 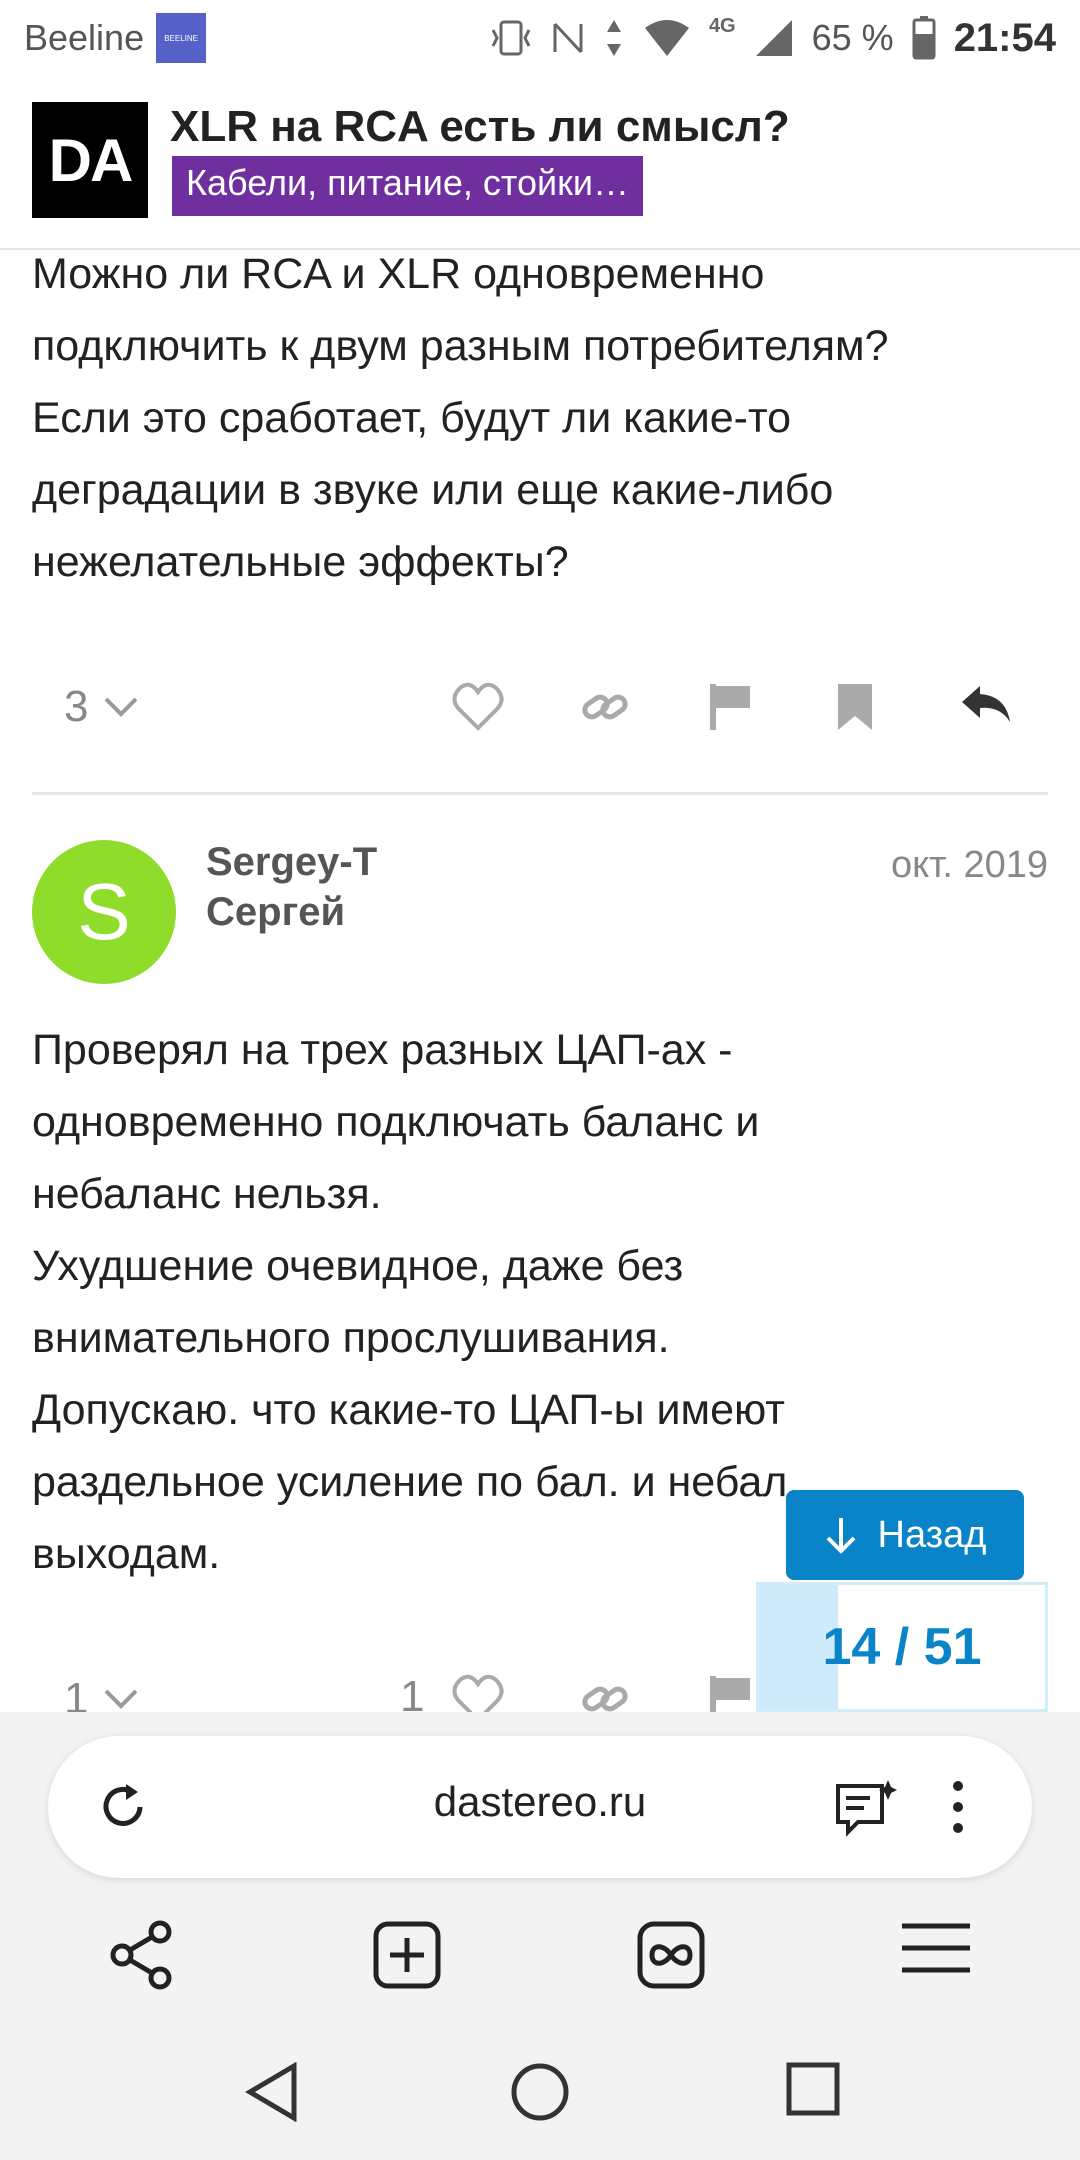 What do you see at coordinates (181, 38) in the screenshot?
I see `sim-badge-icon: BEELINE` at bounding box center [181, 38].